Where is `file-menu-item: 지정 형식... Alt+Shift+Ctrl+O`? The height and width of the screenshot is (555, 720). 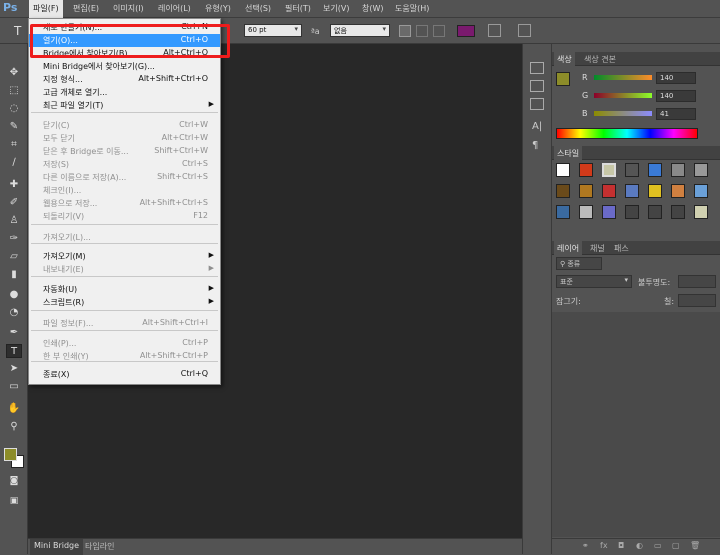
file-menu-item: 지정 형식... Alt+Shift+Ctrl+O is located at coordinates (124, 79).